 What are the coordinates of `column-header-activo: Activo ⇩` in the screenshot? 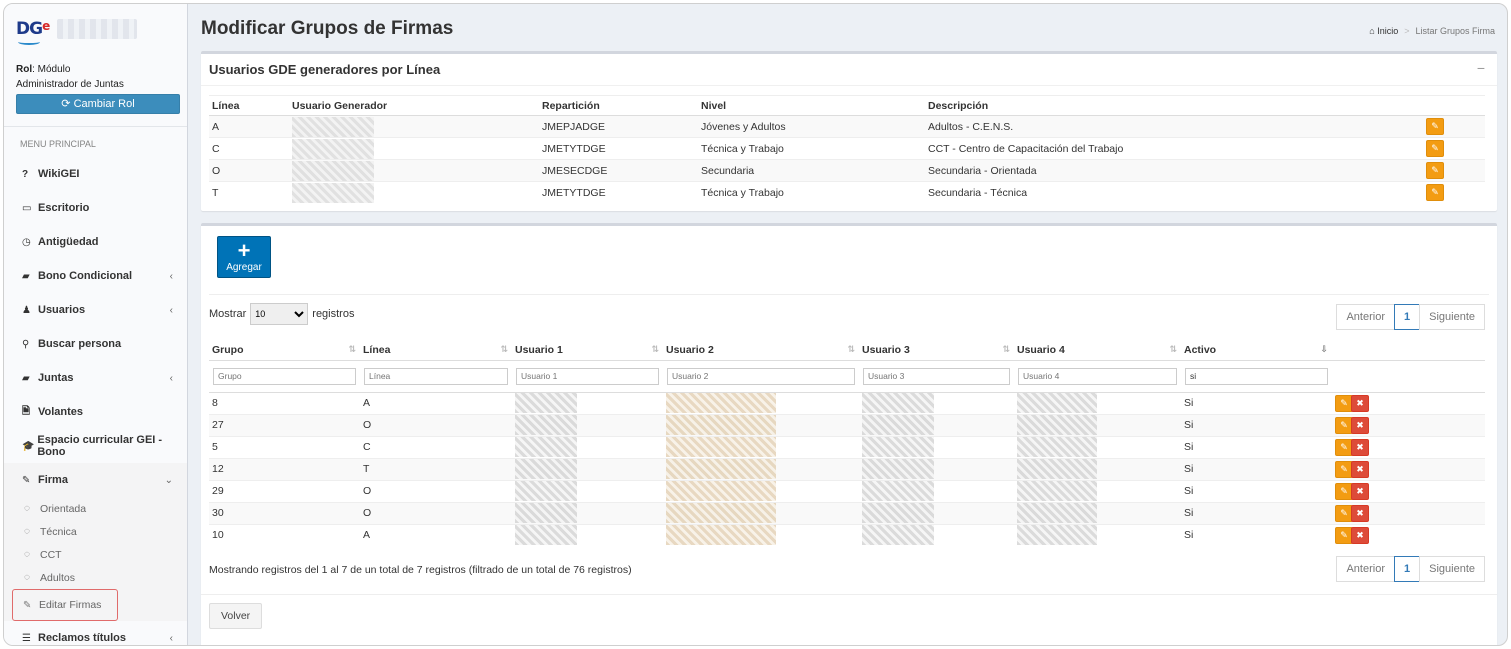 It's located at (1256, 350).